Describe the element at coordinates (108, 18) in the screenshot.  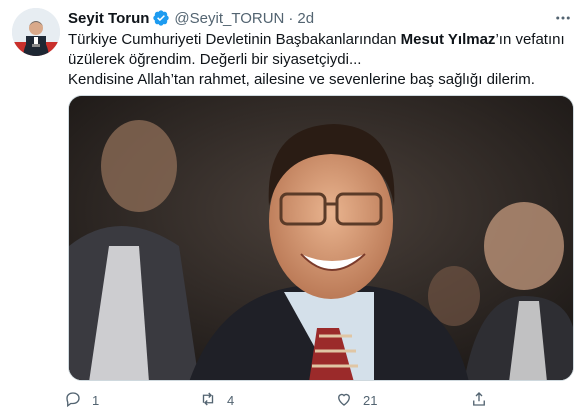
I see `author-name: Seyit Torun` at that location.